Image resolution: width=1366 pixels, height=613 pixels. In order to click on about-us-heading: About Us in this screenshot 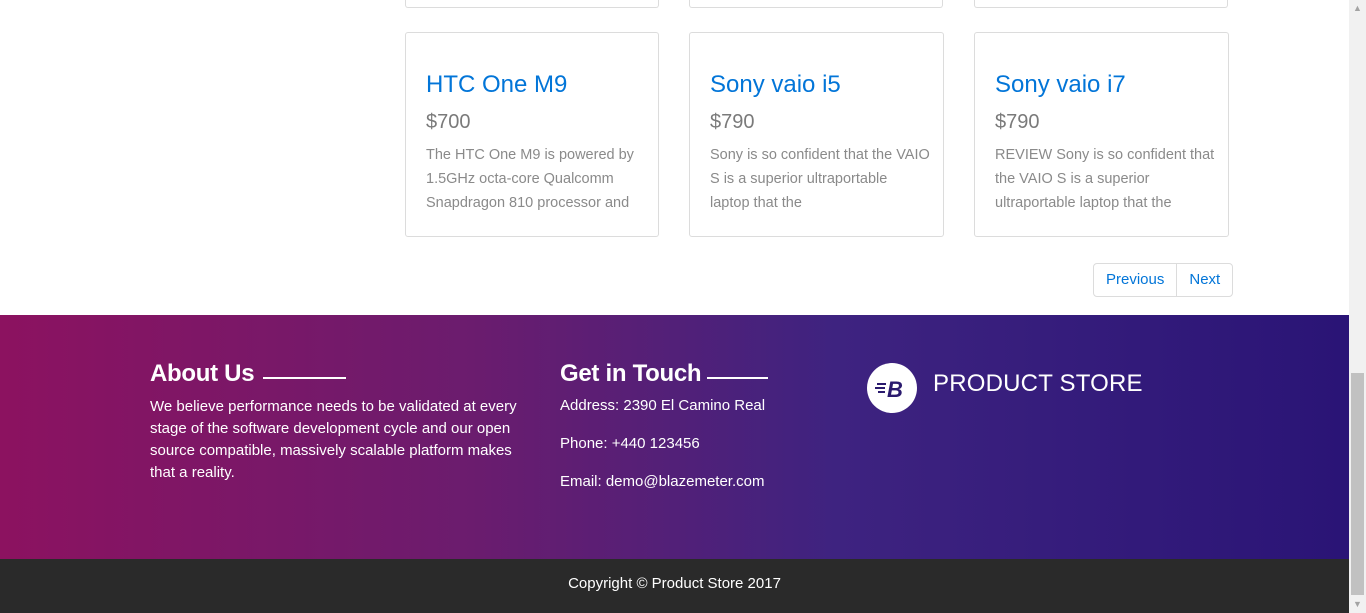, I will do `click(202, 373)`.